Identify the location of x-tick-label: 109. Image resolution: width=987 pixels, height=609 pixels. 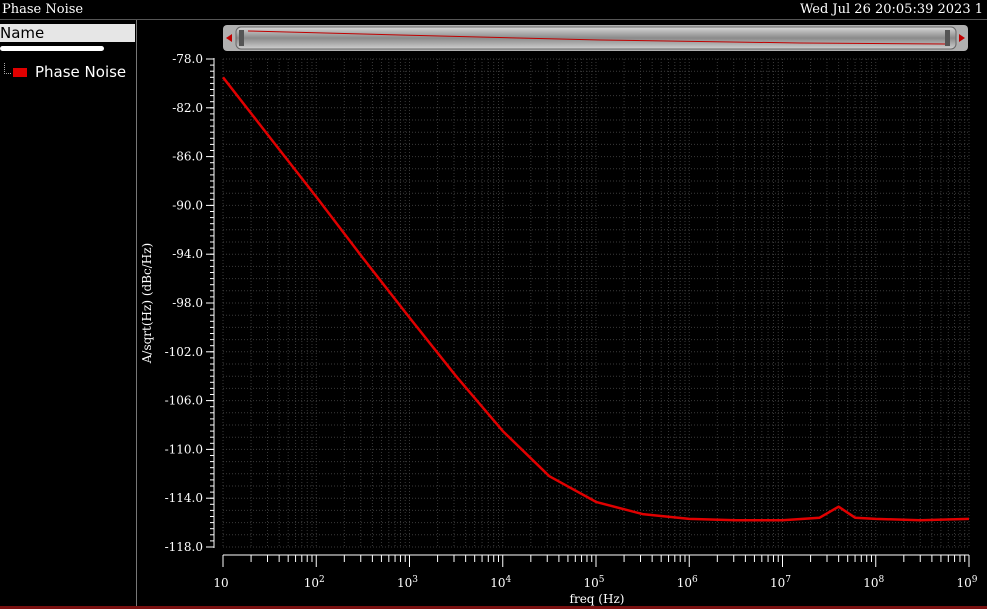
(966, 582).